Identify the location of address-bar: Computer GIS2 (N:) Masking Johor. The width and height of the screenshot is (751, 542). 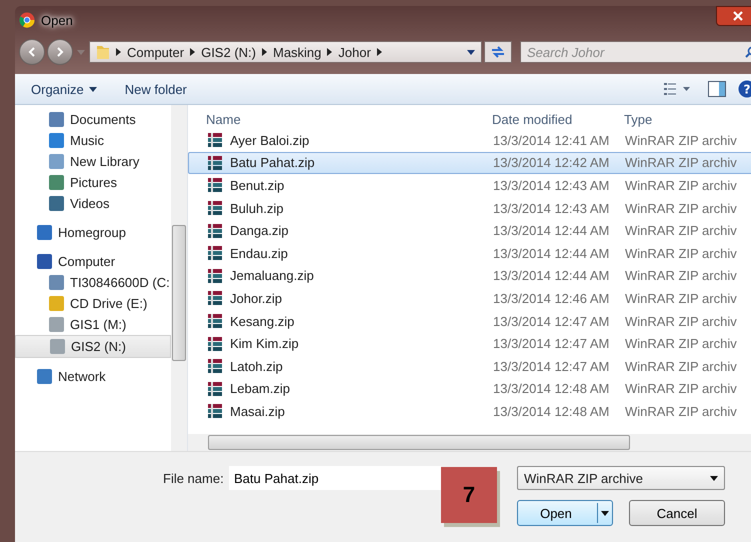
(285, 52).